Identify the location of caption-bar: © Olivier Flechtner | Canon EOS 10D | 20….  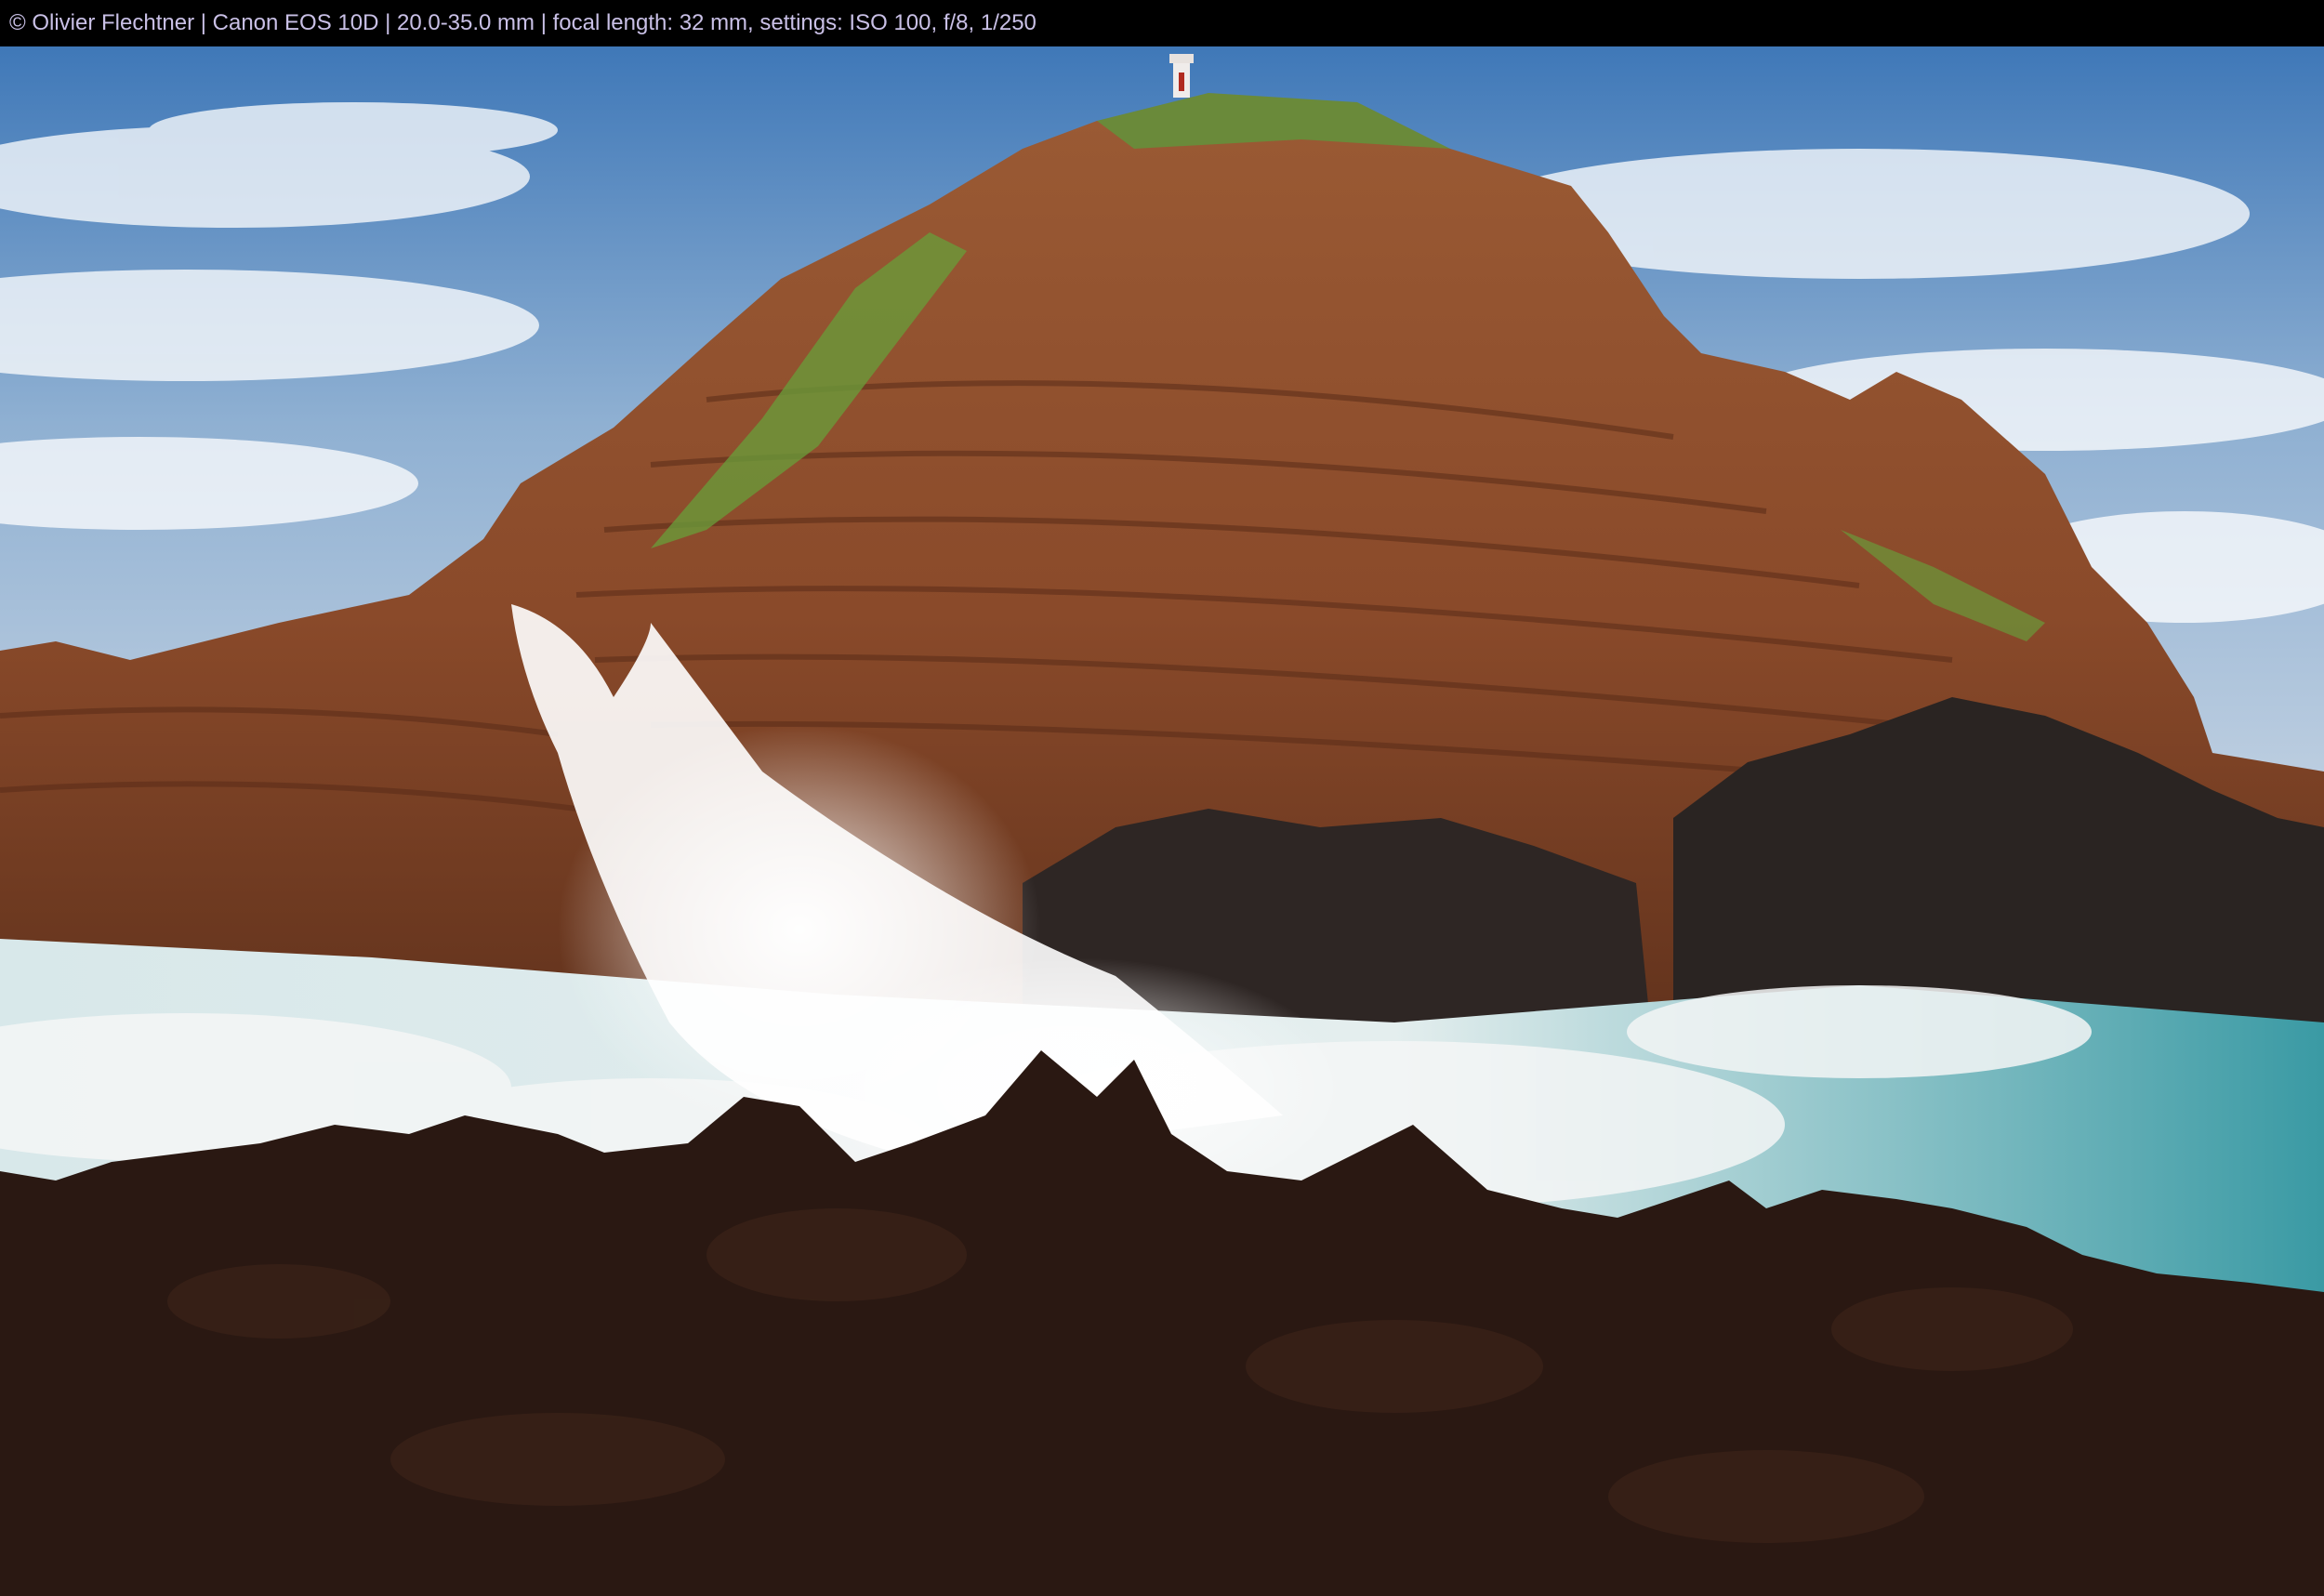
(1162, 23).